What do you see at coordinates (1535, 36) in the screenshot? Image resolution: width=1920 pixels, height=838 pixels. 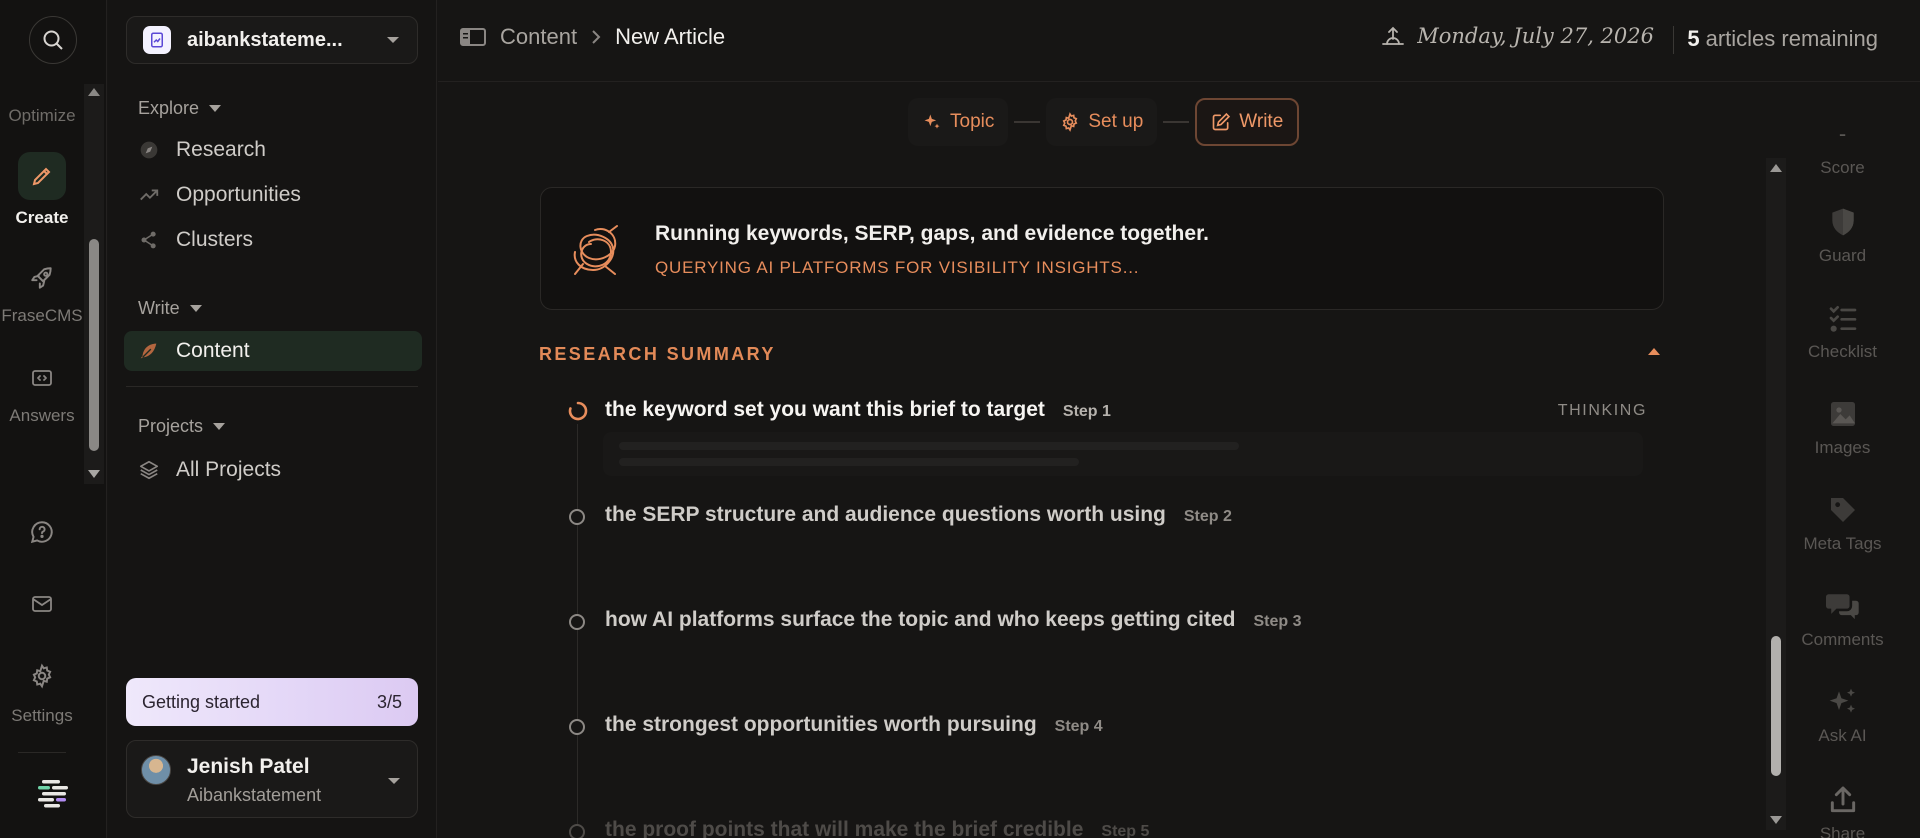 I see `date-text: Monday, July 27, 2026` at bounding box center [1535, 36].